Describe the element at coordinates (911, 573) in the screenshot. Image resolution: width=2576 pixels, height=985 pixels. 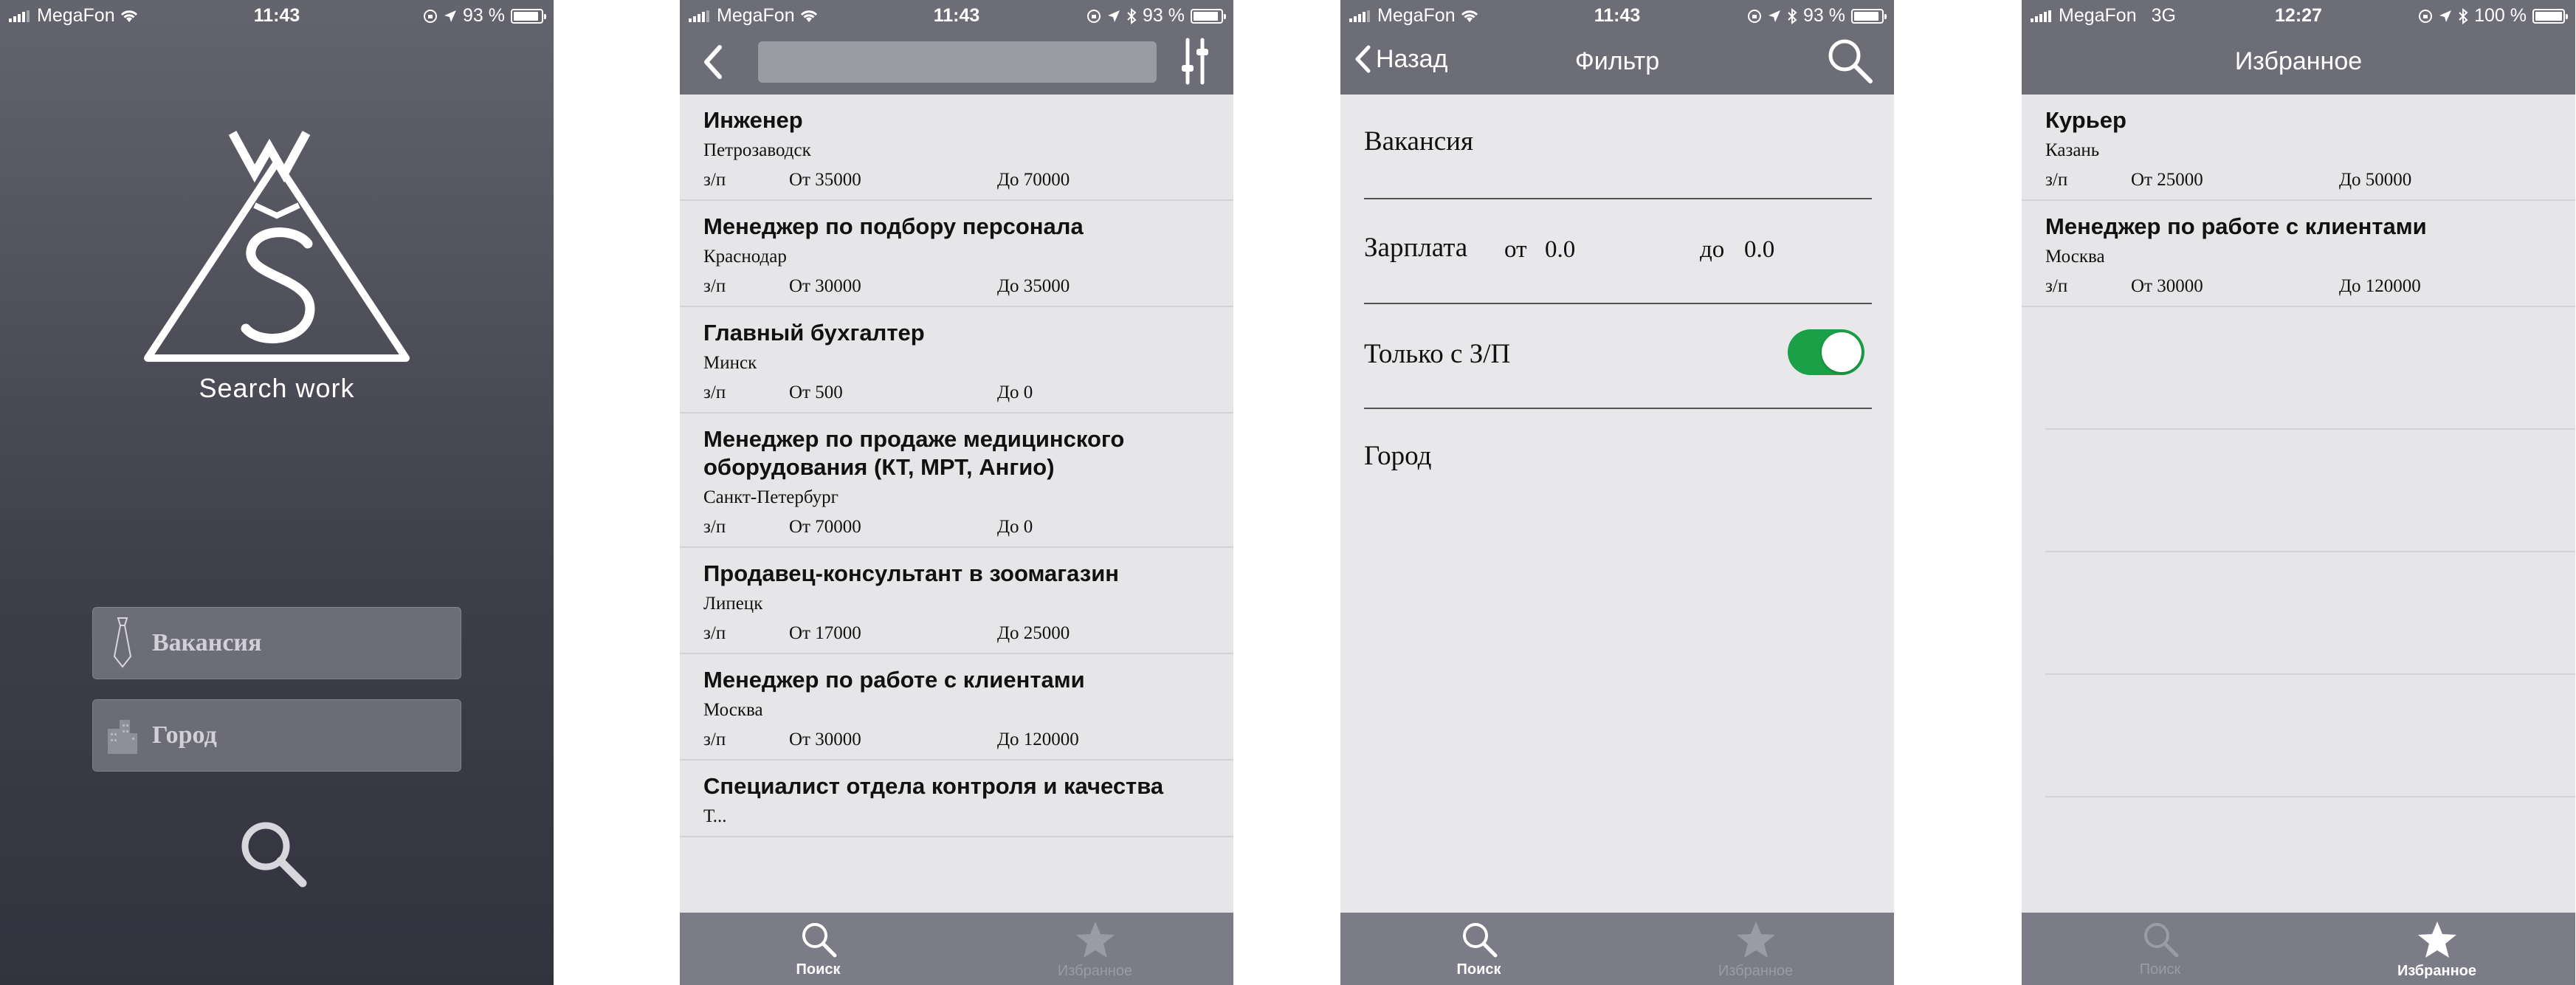
I see `job-title: Продавец-консультант в зоомагазин` at that location.